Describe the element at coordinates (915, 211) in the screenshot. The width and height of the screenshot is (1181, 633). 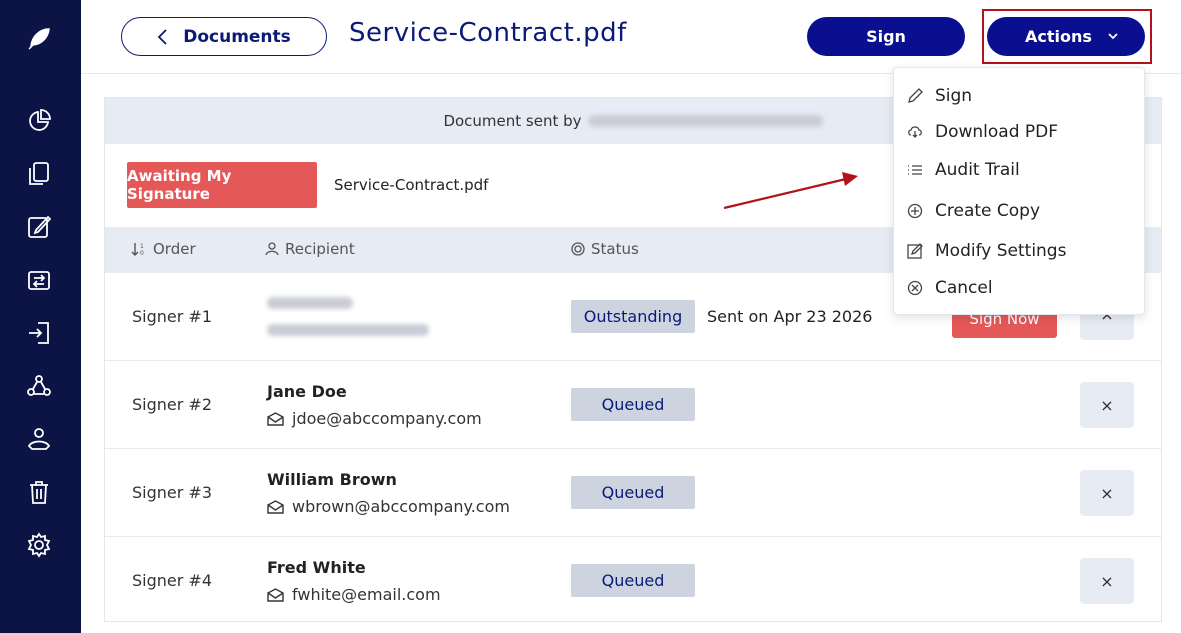
I see `plus-circle-icon` at that location.